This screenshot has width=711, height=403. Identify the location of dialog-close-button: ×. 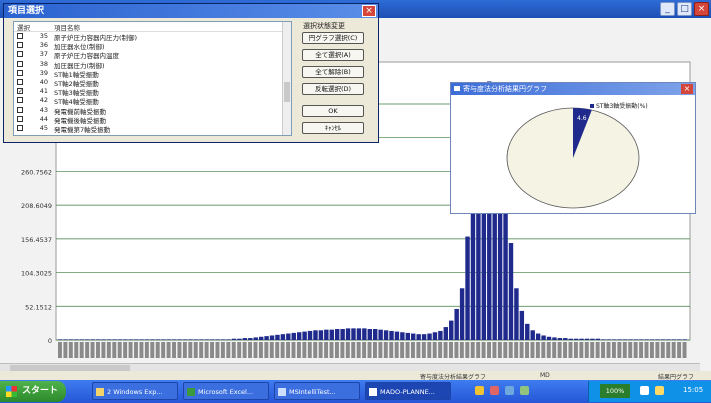
(369, 11).